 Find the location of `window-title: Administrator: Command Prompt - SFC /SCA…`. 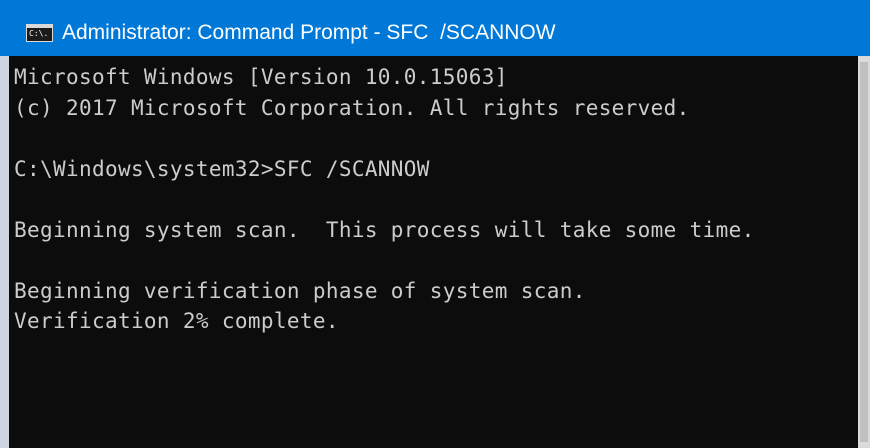

window-title: Administrator: Command Prompt - SFC /SCA… is located at coordinates (309, 32).